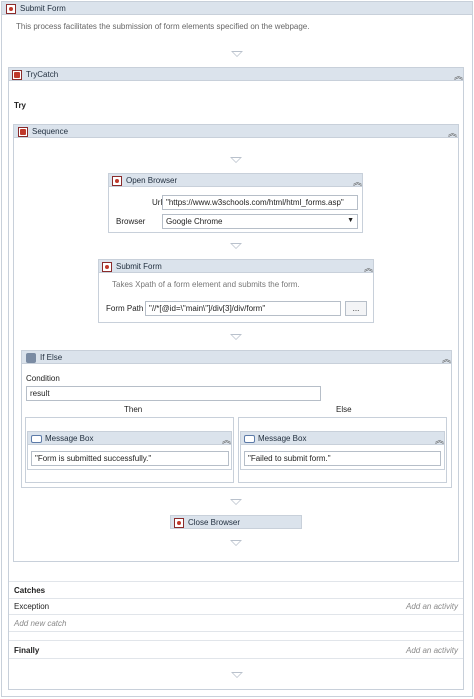 Image resolution: width=474 pixels, height=699 pixels. What do you see at coordinates (43, 378) in the screenshot?
I see `condition-label: Condition` at bounding box center [43, 378].